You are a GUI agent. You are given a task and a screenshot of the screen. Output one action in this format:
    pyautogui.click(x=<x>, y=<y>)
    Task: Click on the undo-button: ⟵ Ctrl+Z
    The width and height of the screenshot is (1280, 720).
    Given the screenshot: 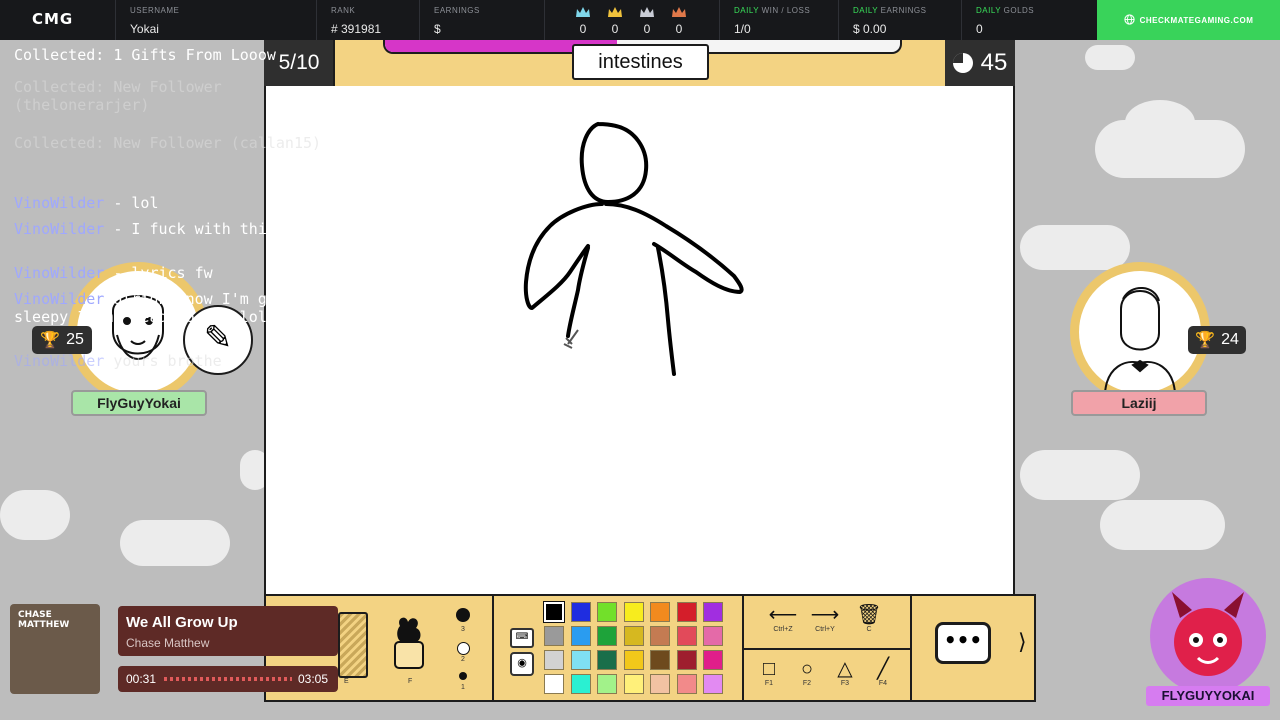 What is the action you would take?
    pyautogui.click(x=783, y=618)
    